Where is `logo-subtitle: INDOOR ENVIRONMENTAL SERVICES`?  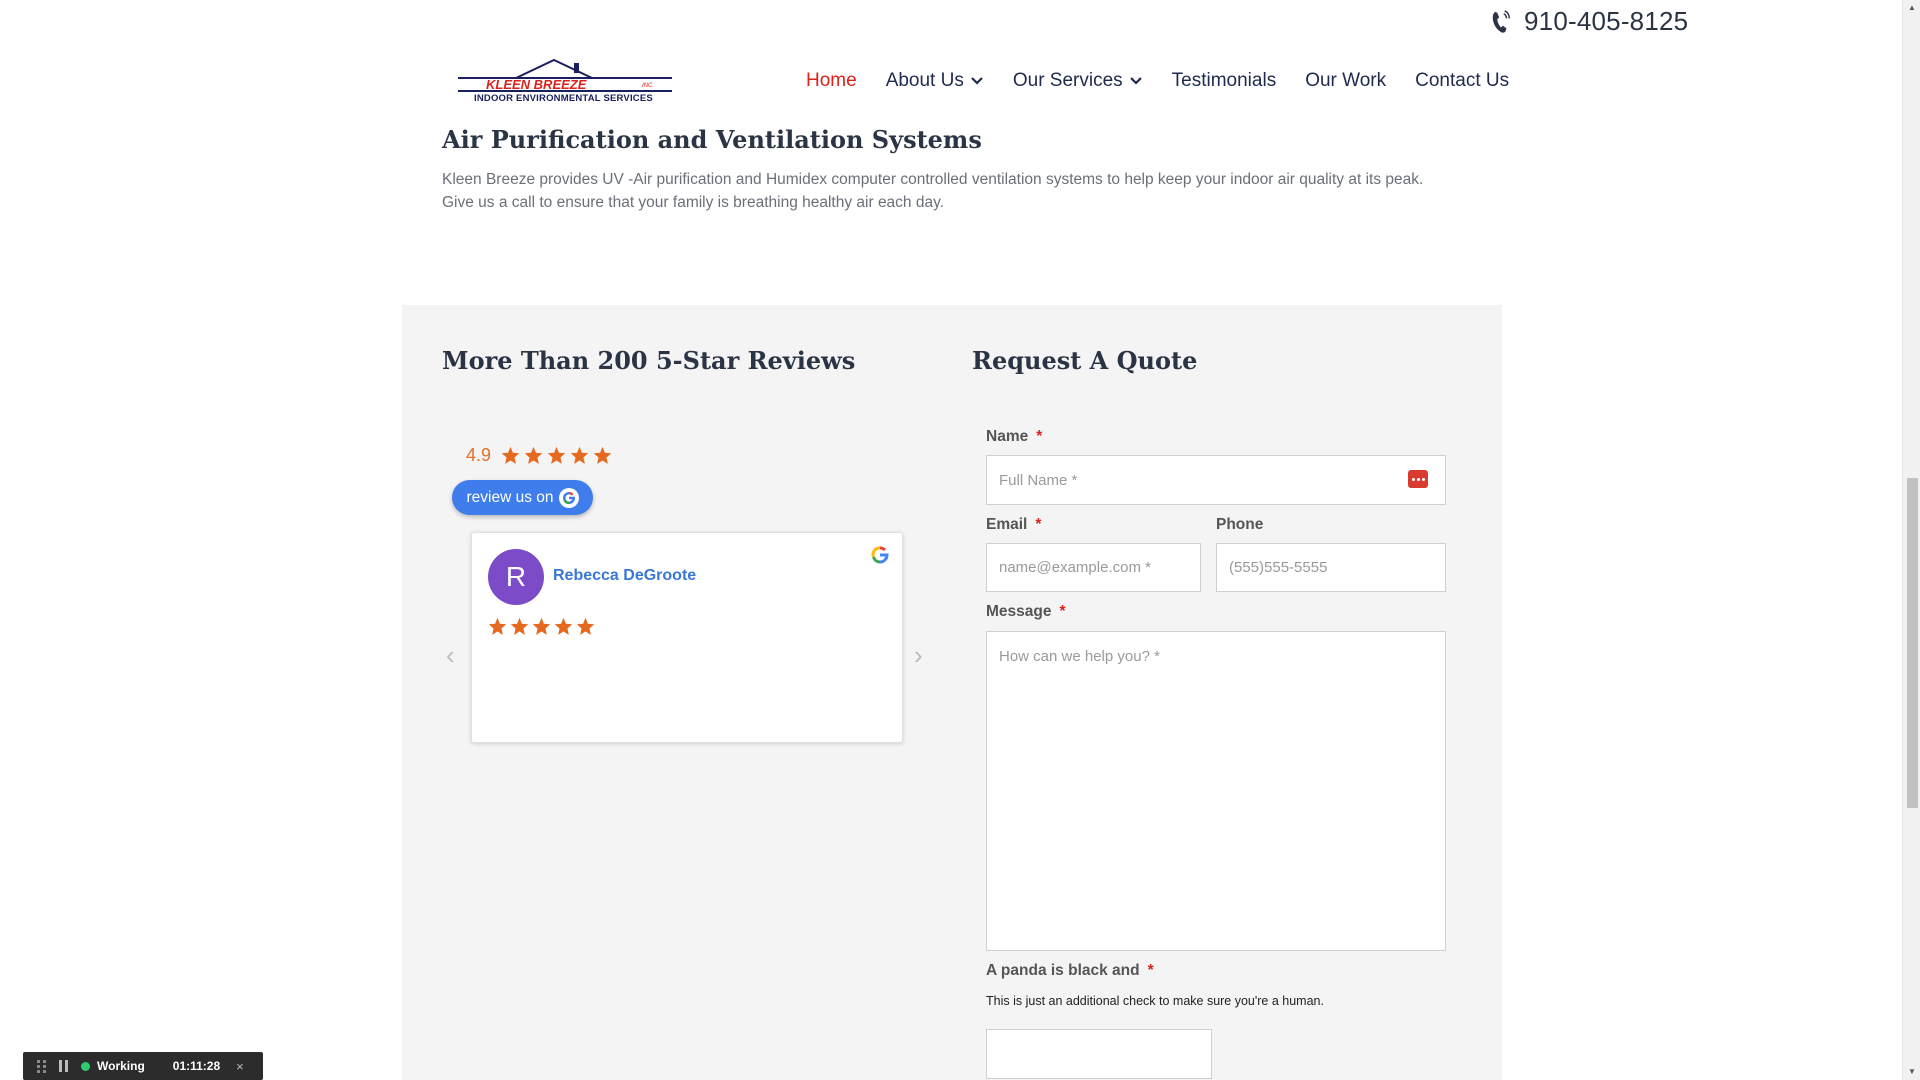 logo-subtitle: INDOOR ENVIRONMENTAL SERVICES is located at coordinates (563, 98).